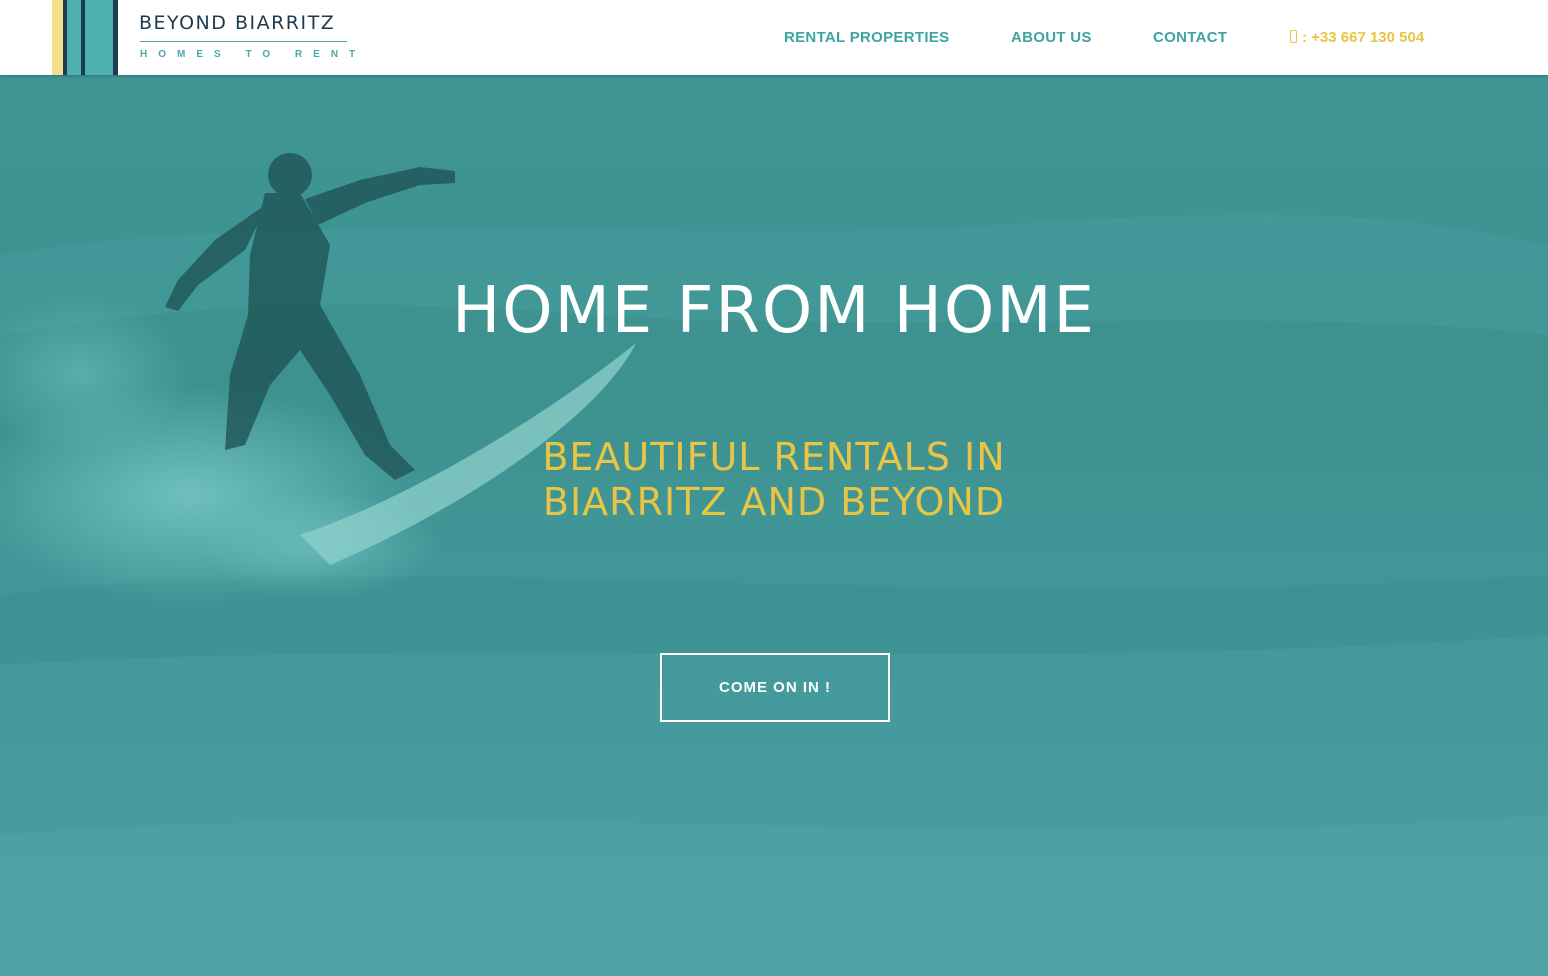 Image resolution: width=1548 pixels, height=976 pixels. Describe the element at coordinates (774, 457) in the screenshot. I see `hero-subtitle-line-1: BEAUTIFUL RENTALS IN` at that location.